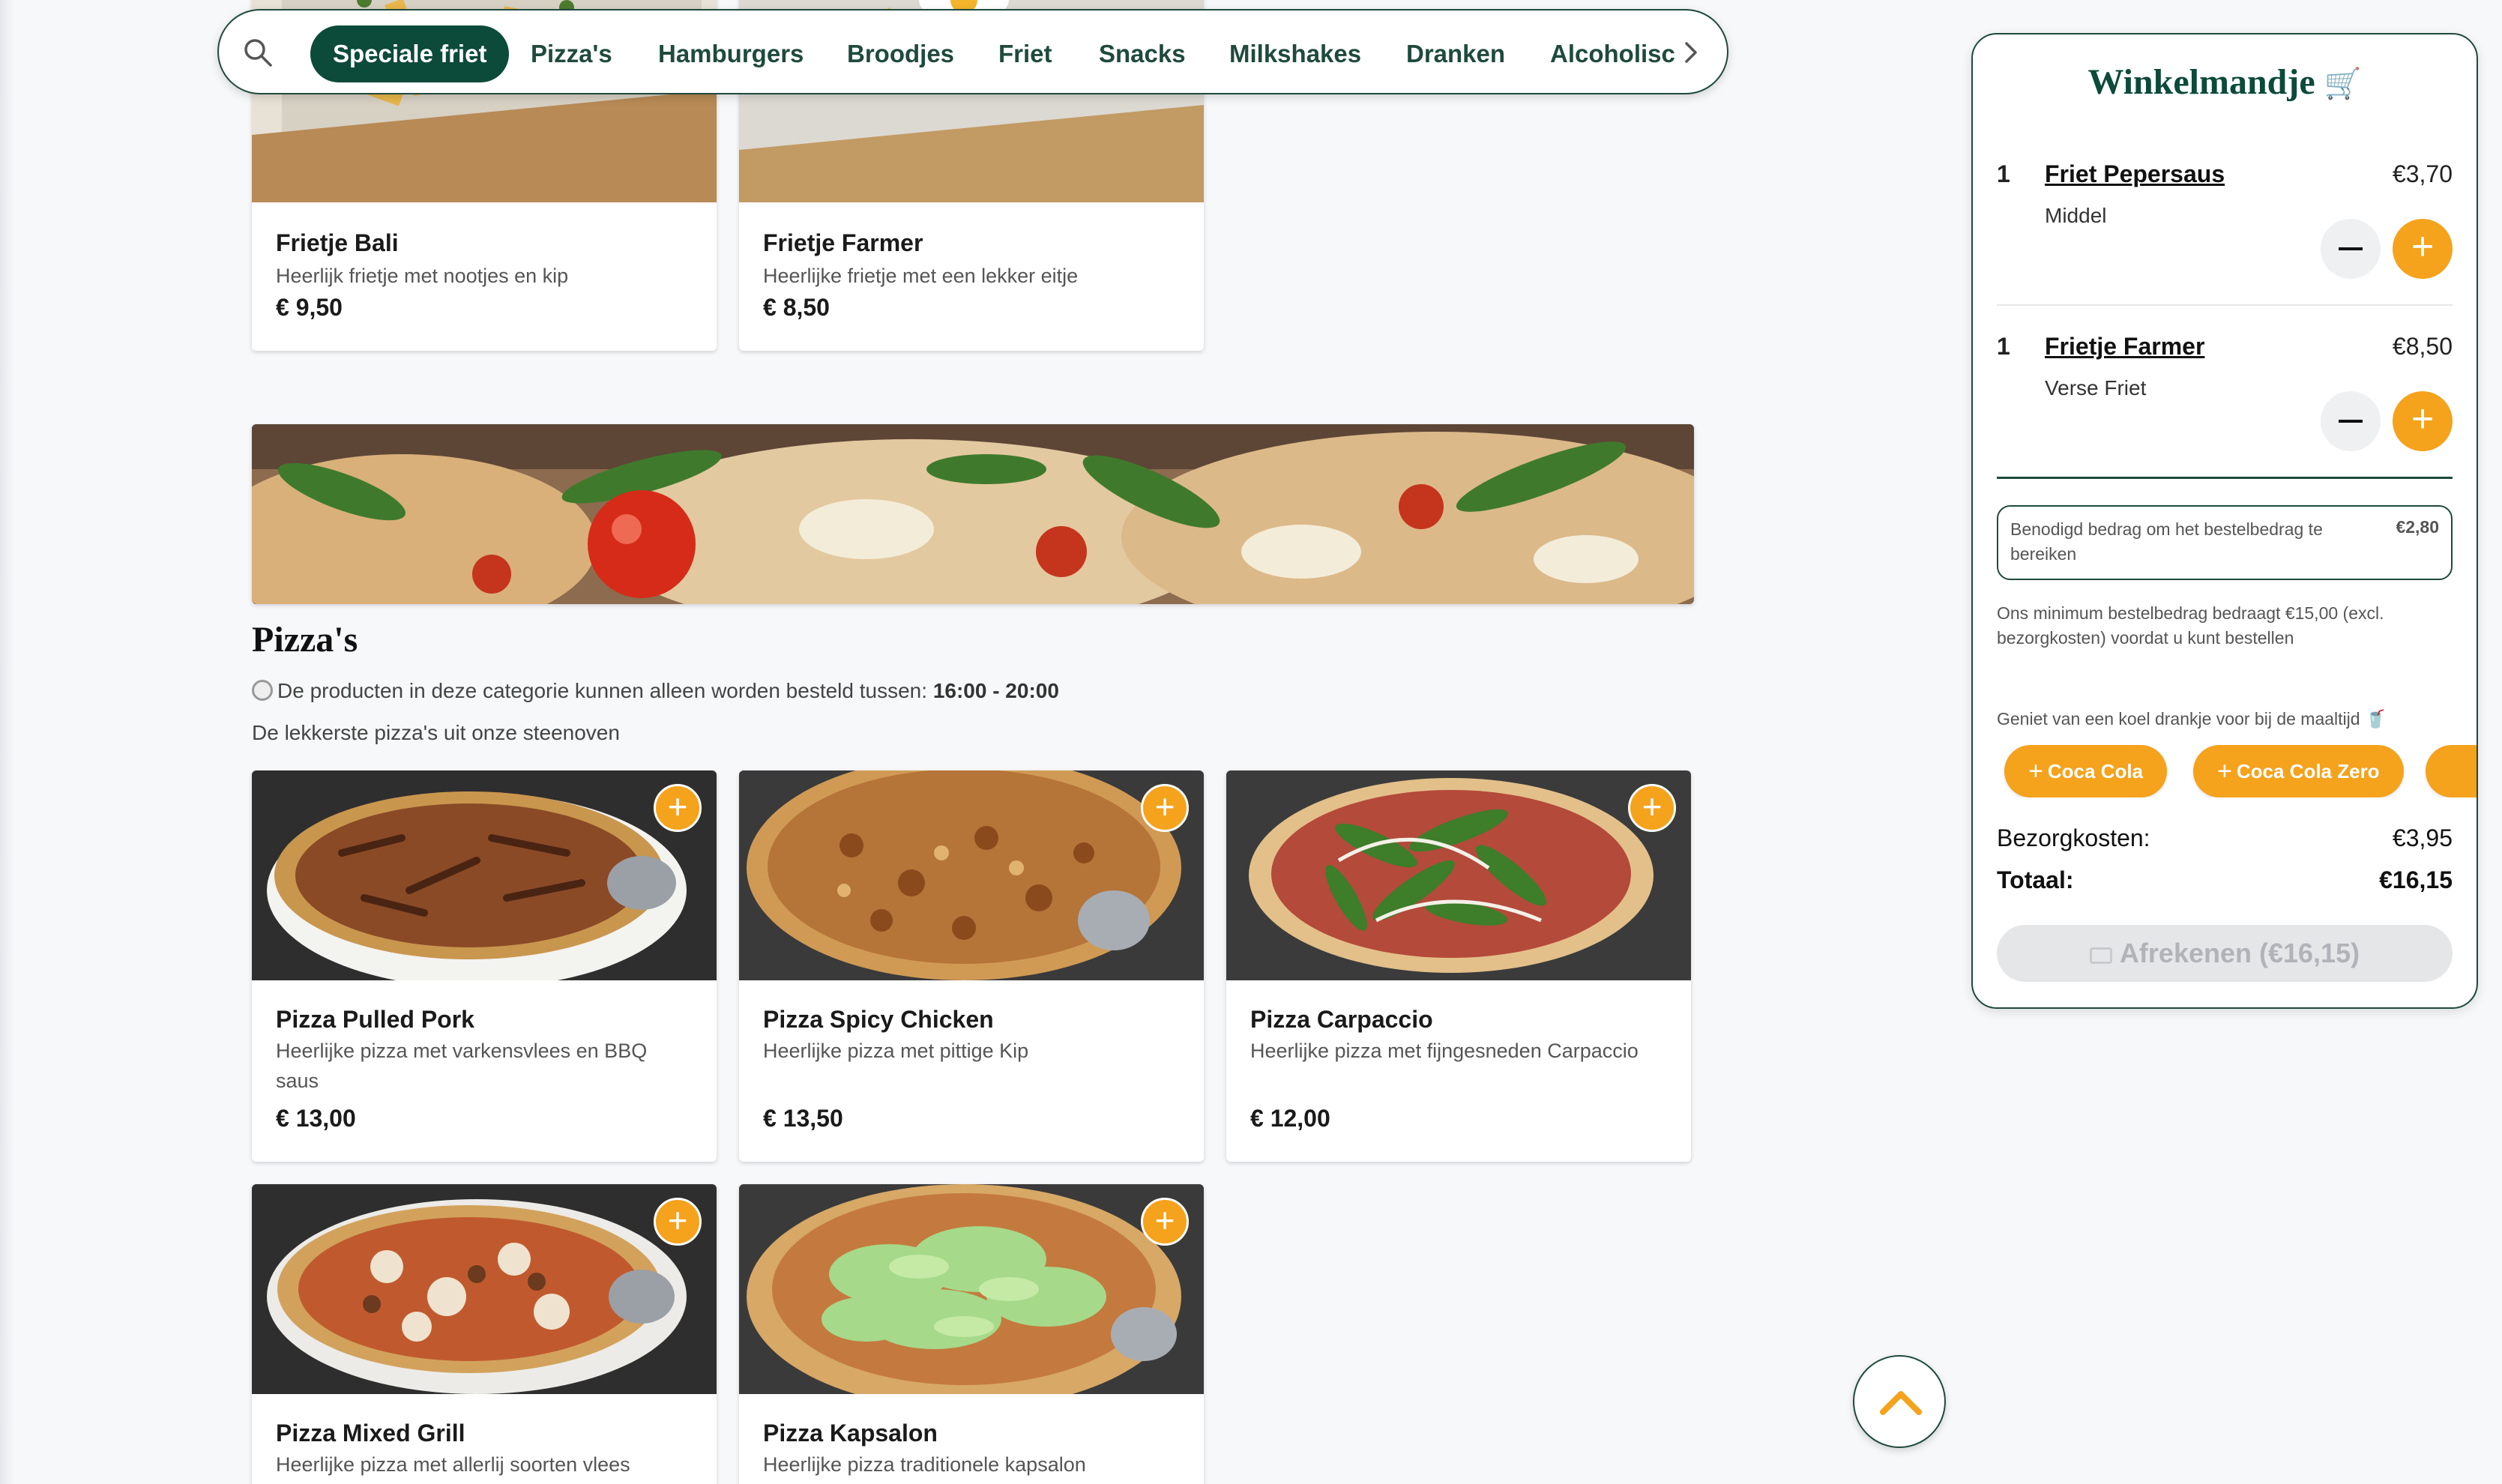  Describe the element at coordinates (1691, 52) in the screenshot. I see `chevron-right-icon` at that location.